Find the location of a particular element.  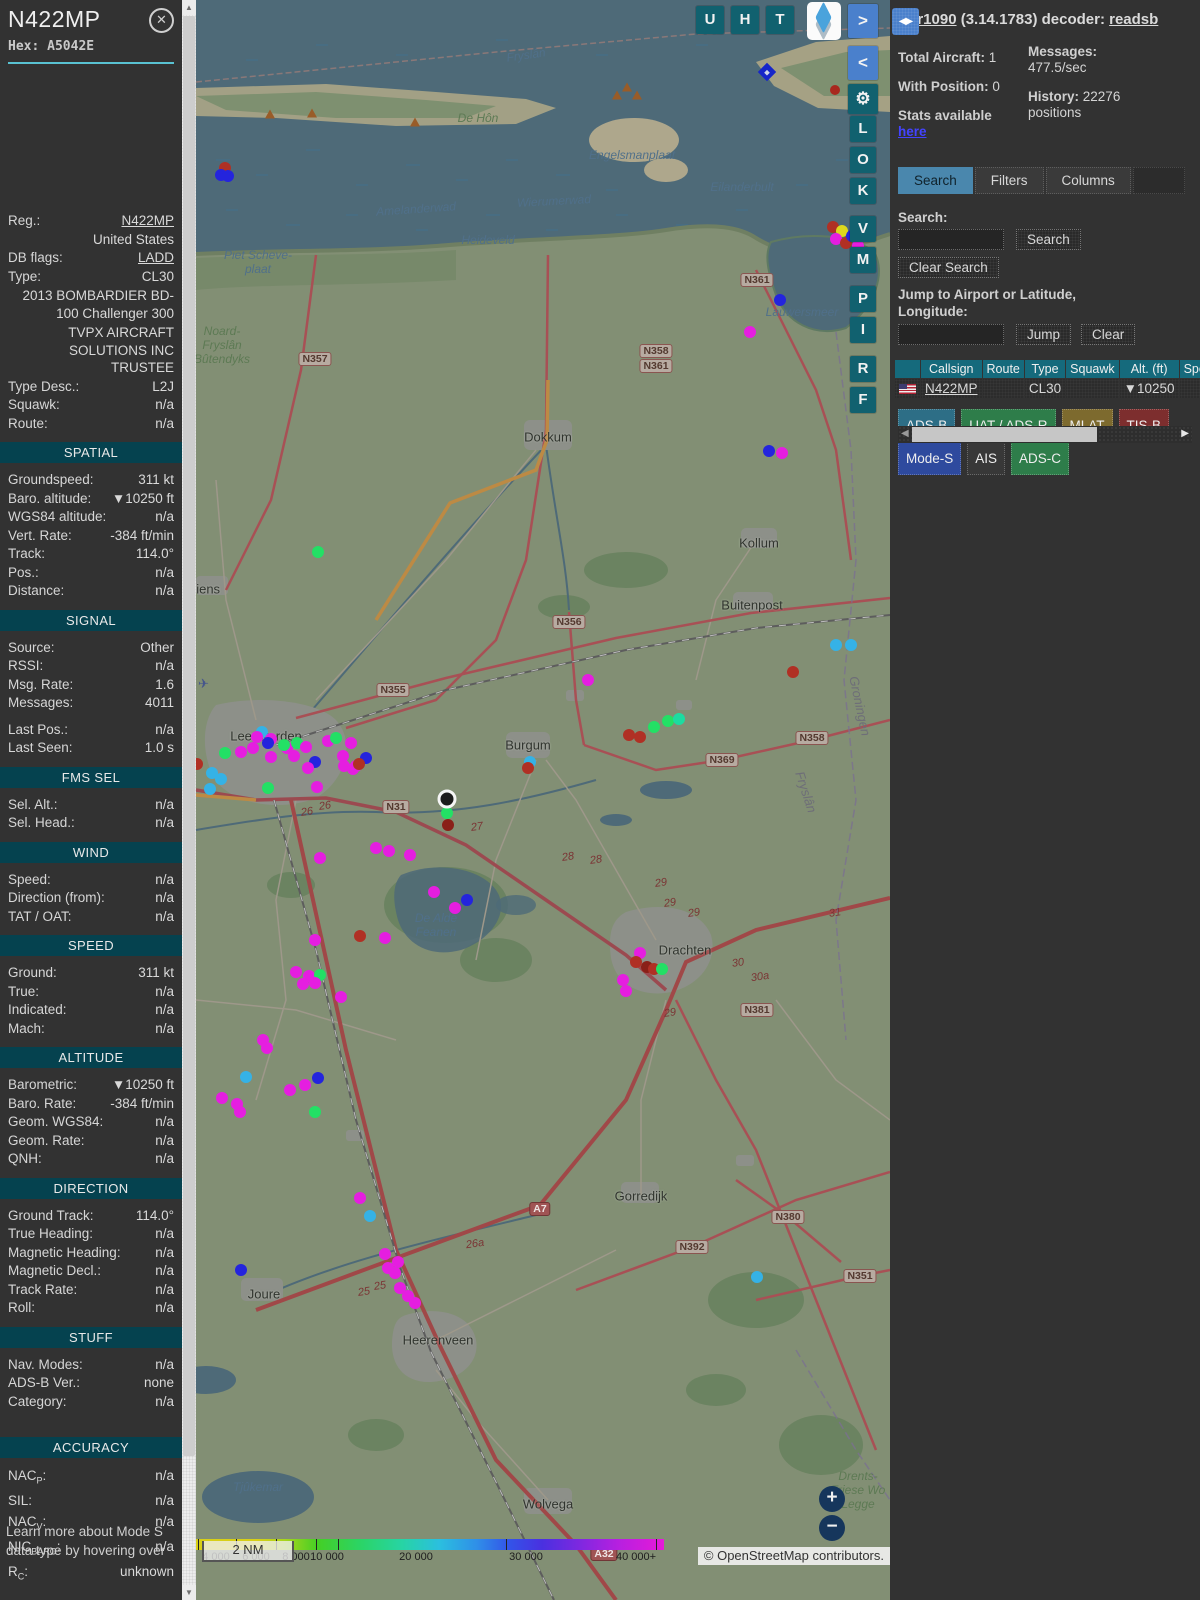

map-button-h: H is located at coordinates (745, 20).